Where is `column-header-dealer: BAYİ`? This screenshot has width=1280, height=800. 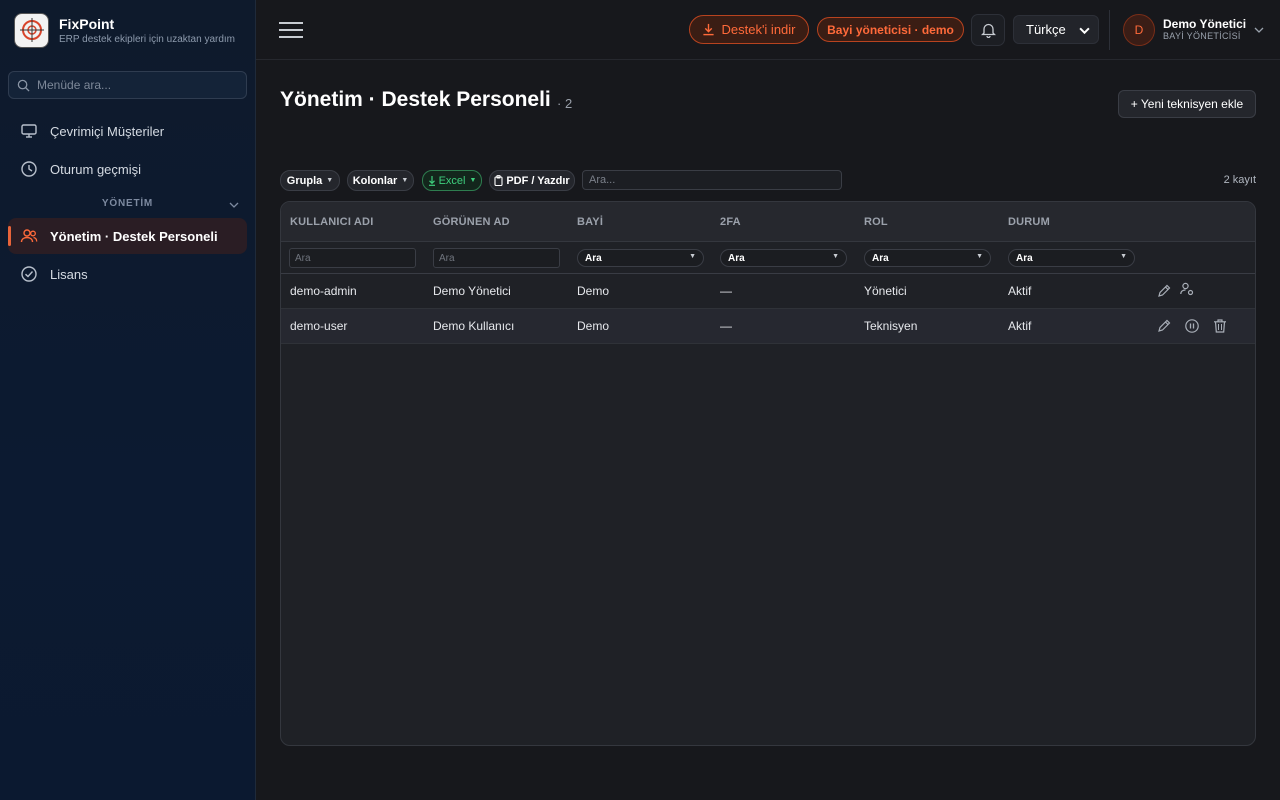
column-header-dealer: BAYİ is located at coordinates (590, 222).